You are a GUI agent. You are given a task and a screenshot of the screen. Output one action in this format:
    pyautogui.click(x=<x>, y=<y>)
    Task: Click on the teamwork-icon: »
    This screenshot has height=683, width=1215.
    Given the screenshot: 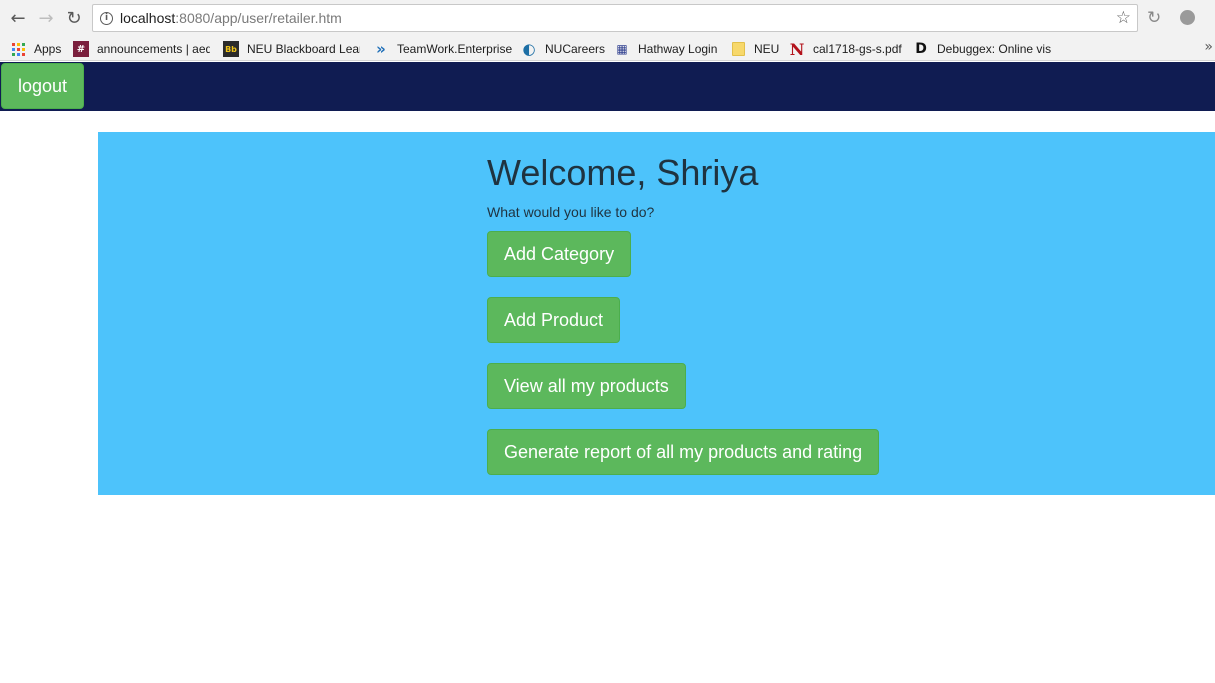 What is the action you would take?
    pyautogui.click(x=381, y=49)
    